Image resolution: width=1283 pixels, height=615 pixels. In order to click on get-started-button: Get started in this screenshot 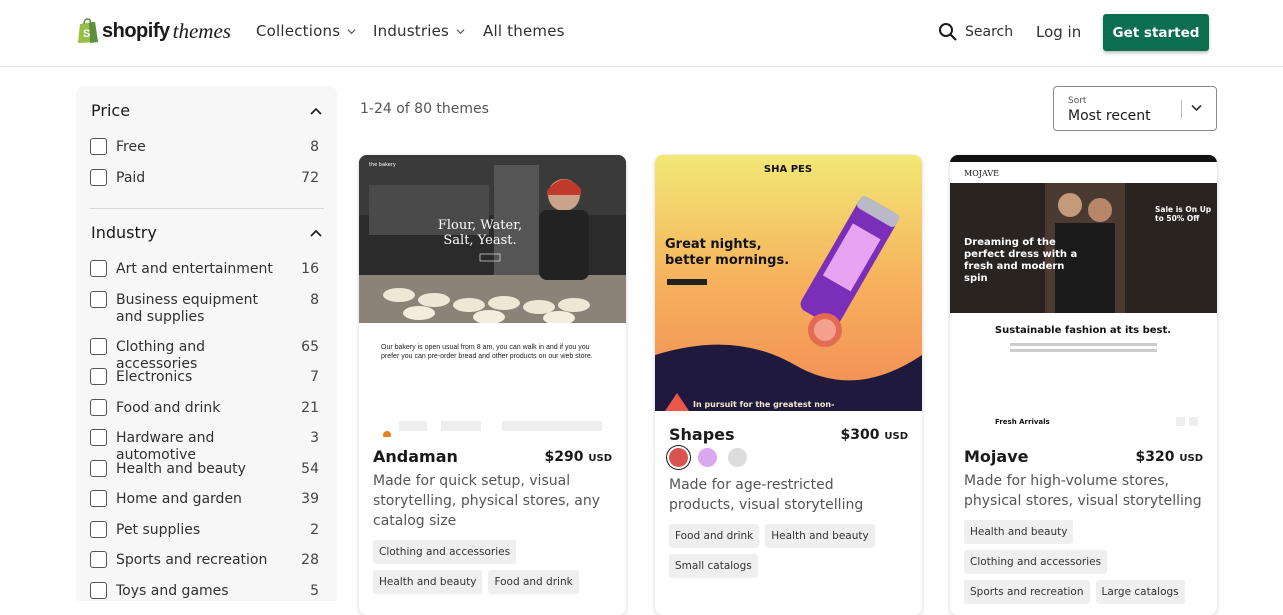, I will do `click(1156, 32)`.